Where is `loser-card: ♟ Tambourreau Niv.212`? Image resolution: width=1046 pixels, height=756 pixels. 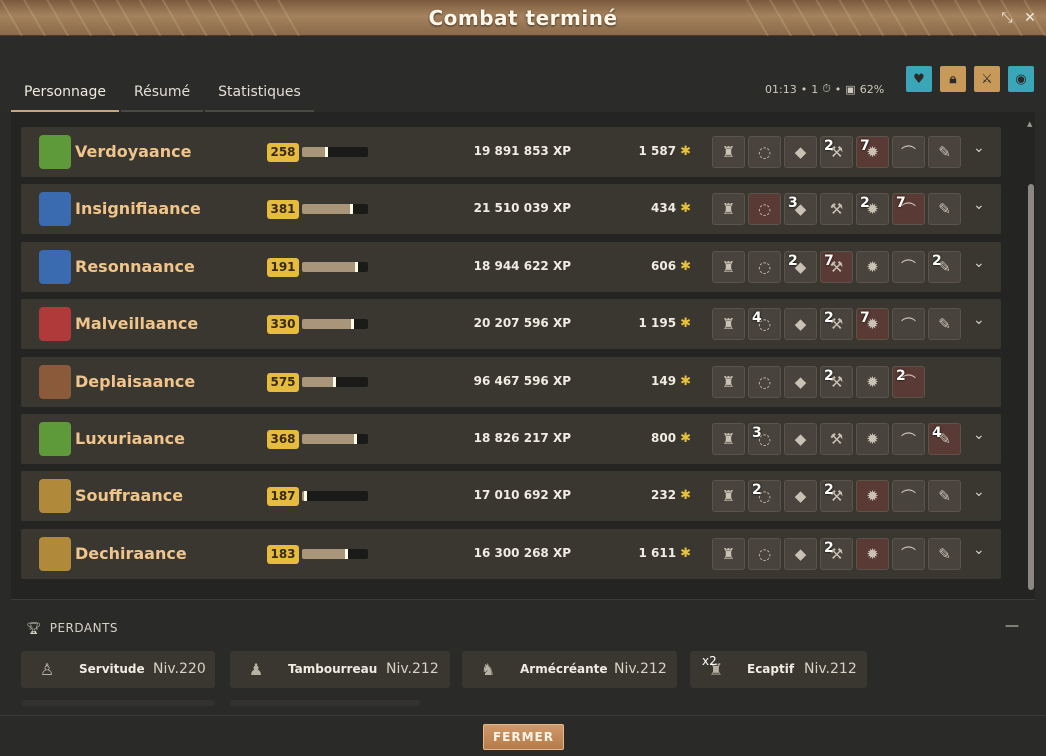
loser-card: ♟ Tambourreau Niv.212 is located at coordinates (340, 669).